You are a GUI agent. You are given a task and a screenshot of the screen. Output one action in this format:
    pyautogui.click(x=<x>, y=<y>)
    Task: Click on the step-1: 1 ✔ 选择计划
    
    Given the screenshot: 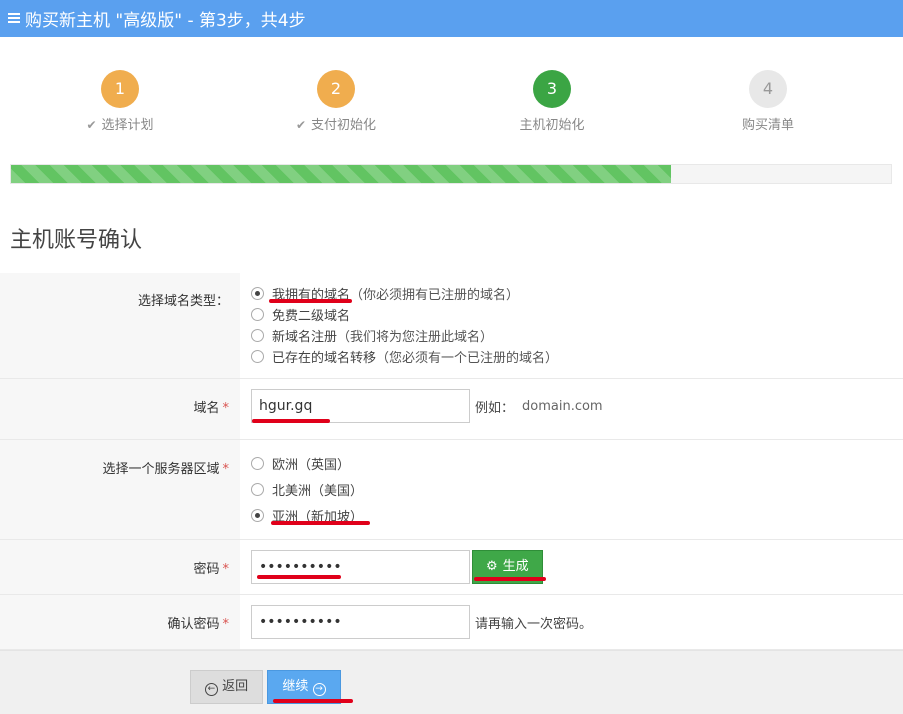 What is the action you would take?
    pyautogui.click(x=120, y=101)
    